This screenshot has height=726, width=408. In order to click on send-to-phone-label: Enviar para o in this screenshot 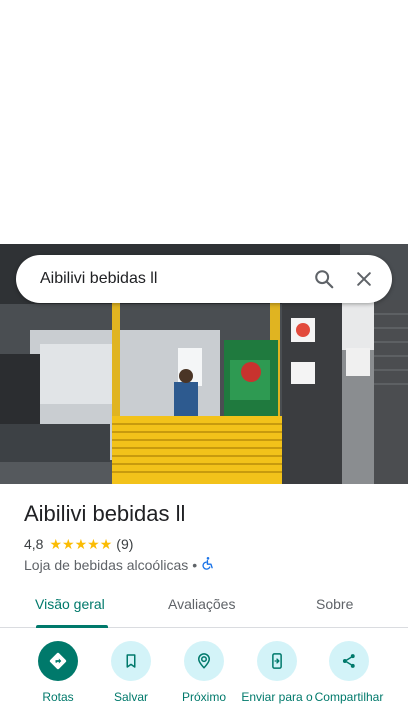, I will do `click(277, 697)`.